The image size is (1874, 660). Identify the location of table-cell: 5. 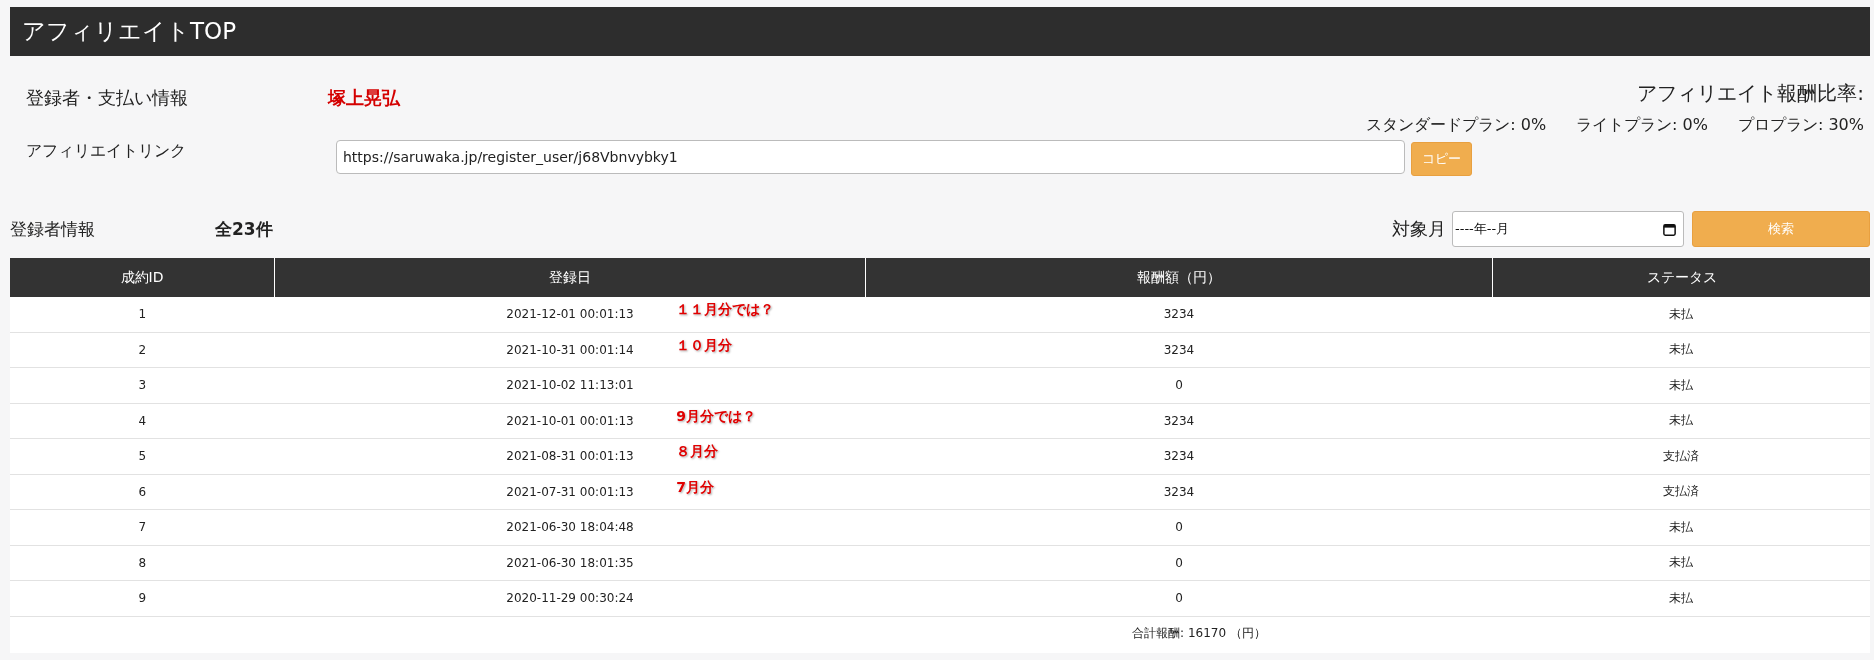
(142, 456).